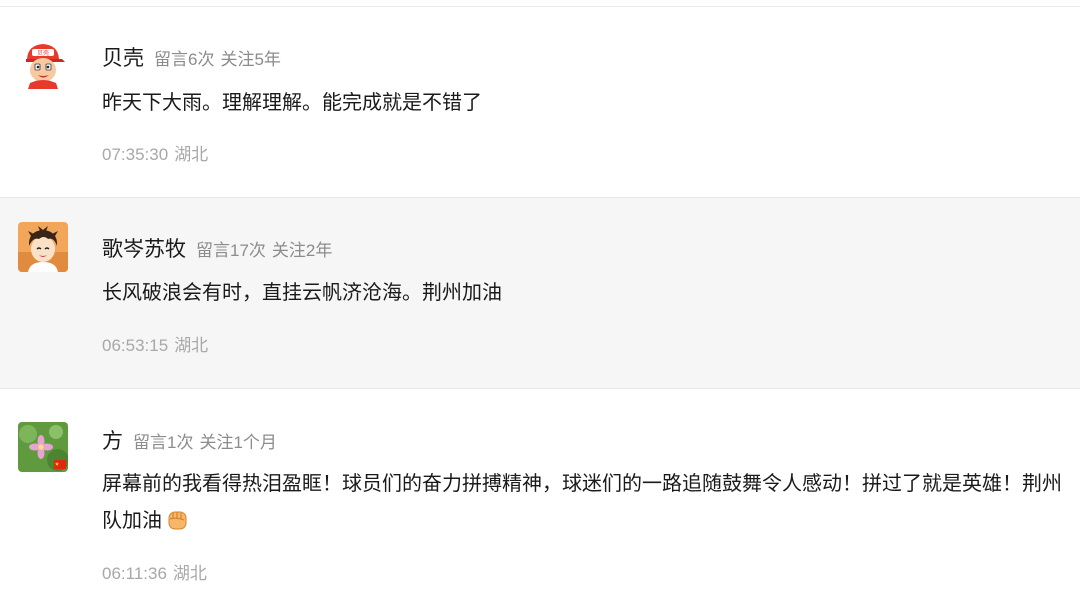 The width and height of the screenshot is (1080, 601). What do you see at coordinates (302, 250) in the screenshot?
I see `follow-duration: 关注2年` at bounding box center [302, 250].